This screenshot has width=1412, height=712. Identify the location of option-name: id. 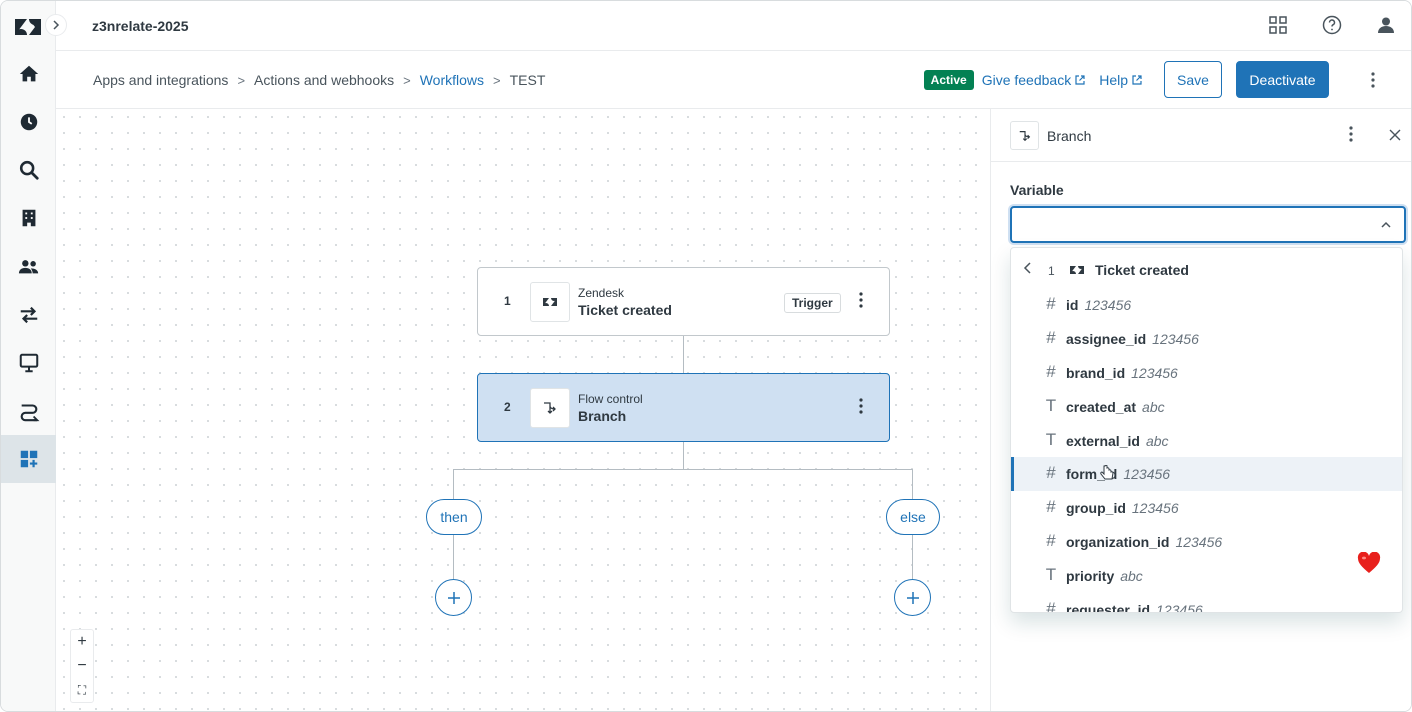
(1072, 305).